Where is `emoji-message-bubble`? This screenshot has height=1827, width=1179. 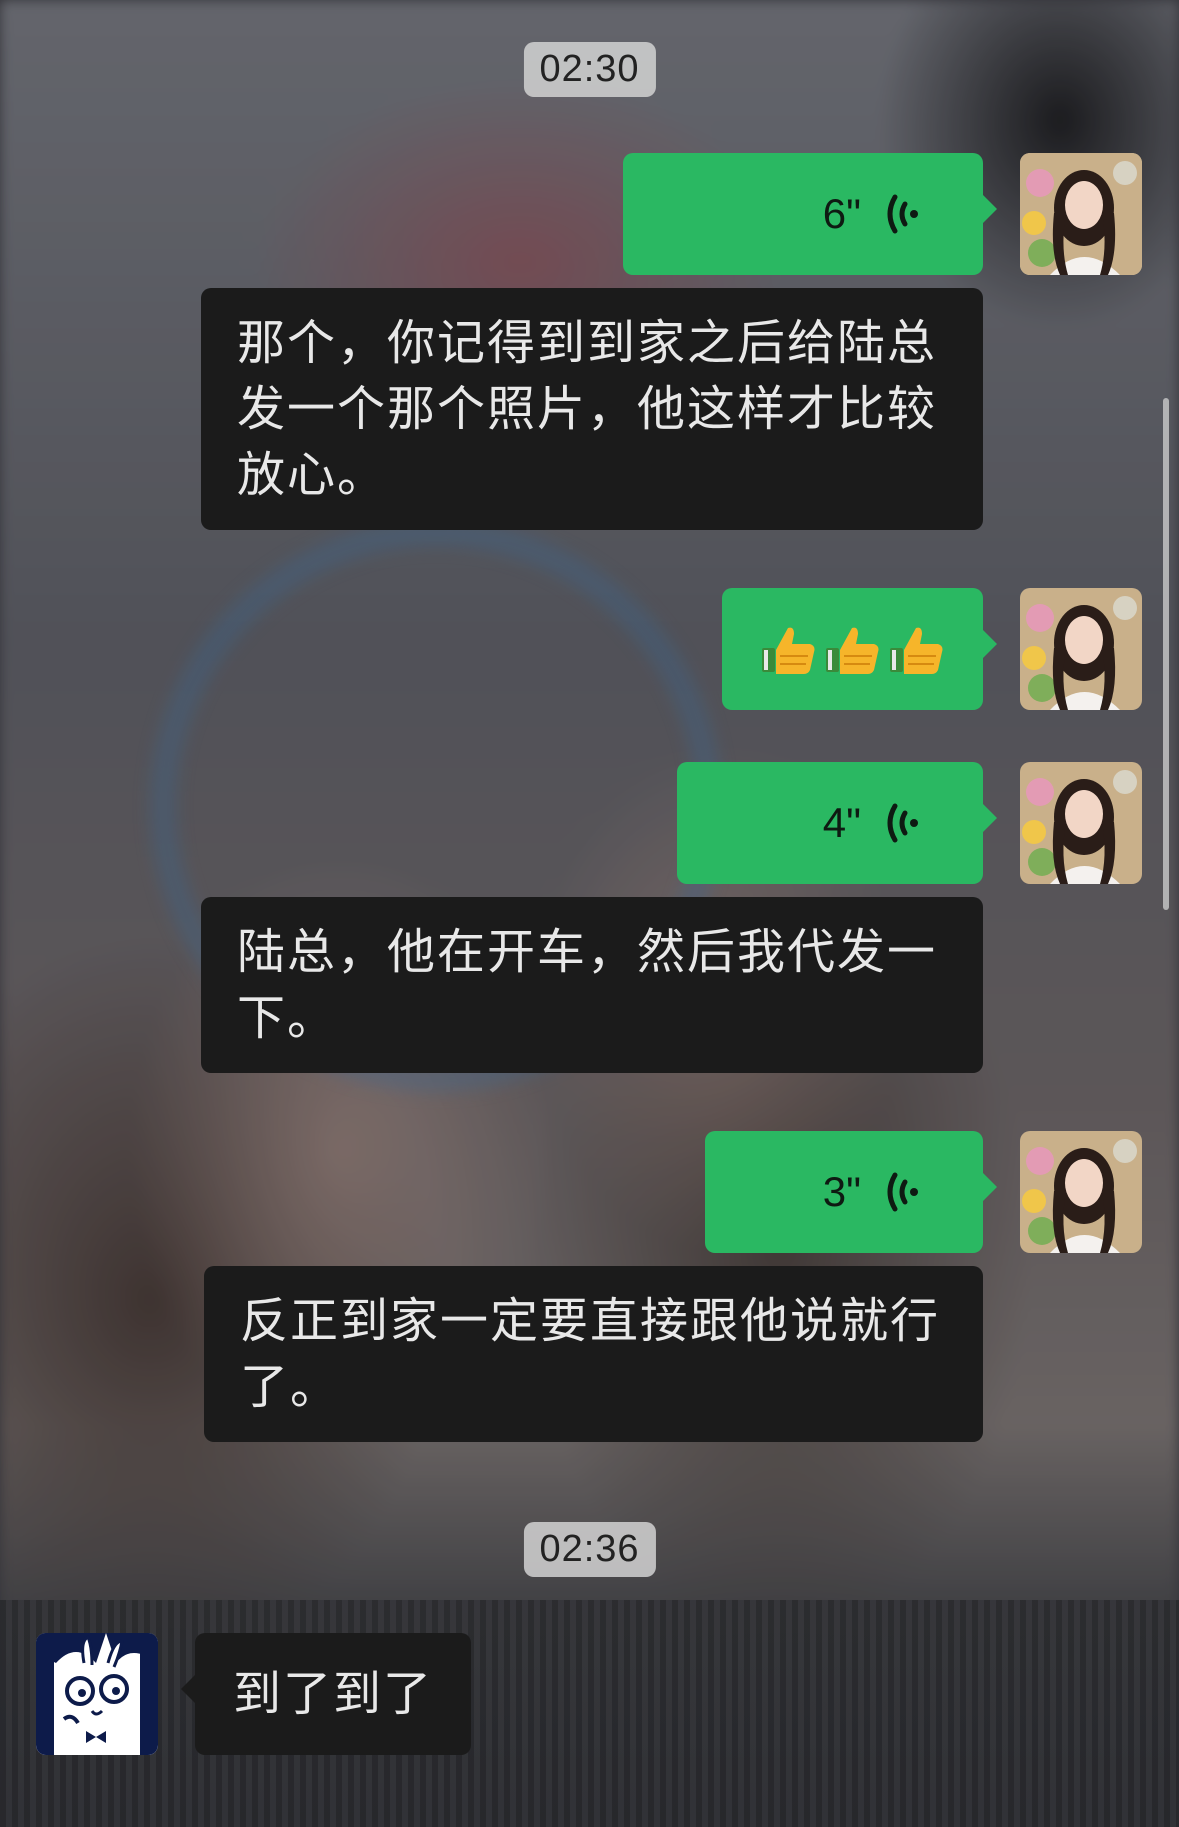
emoji-message-bubble is located at coordinates (859, 649).